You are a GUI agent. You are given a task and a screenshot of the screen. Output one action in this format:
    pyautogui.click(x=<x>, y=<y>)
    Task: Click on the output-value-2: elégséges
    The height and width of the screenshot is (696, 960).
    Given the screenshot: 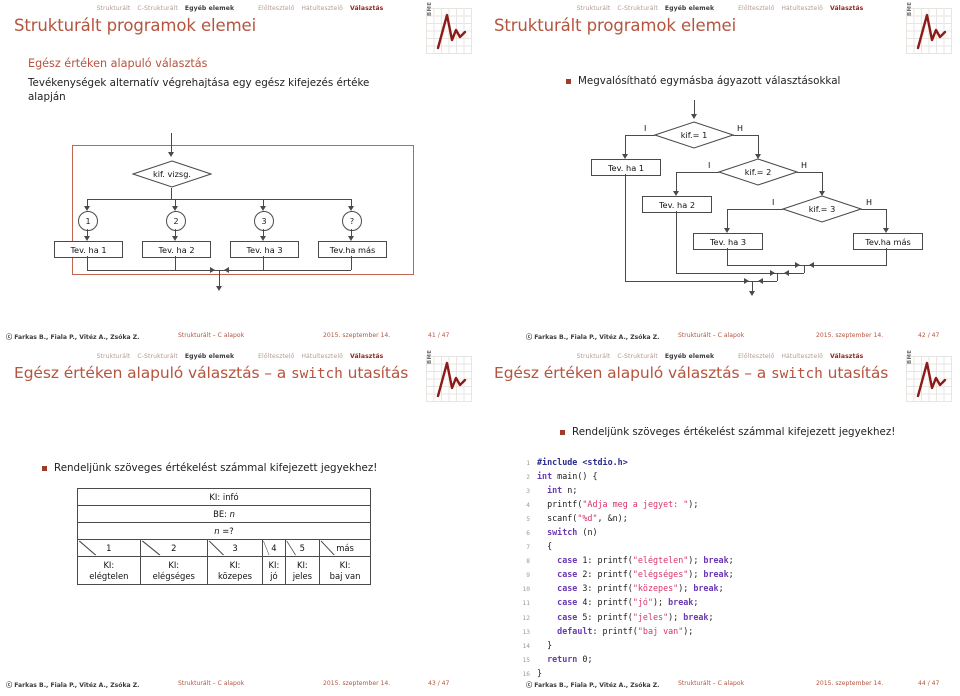 What is the action you would take?
    pyautogui.click(x=173, y=575)
    